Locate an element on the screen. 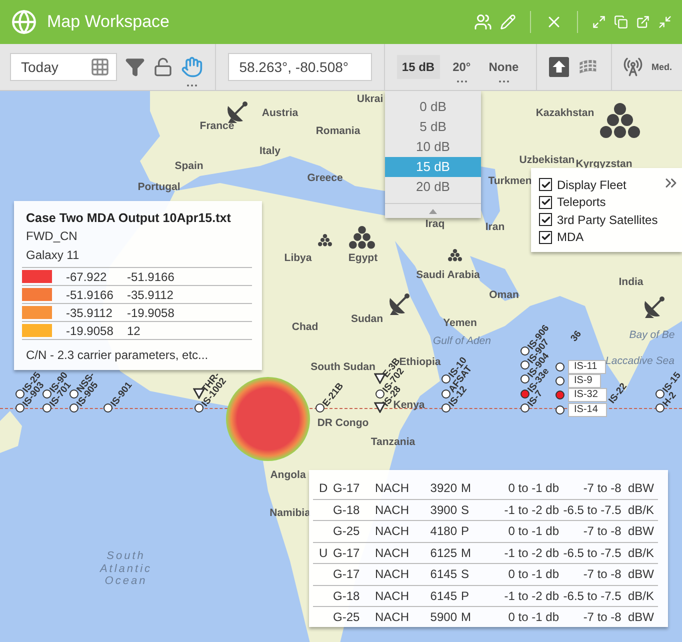 This screenshot has height=642, width=682. antenna-icon is located at coordinates (633, 67).